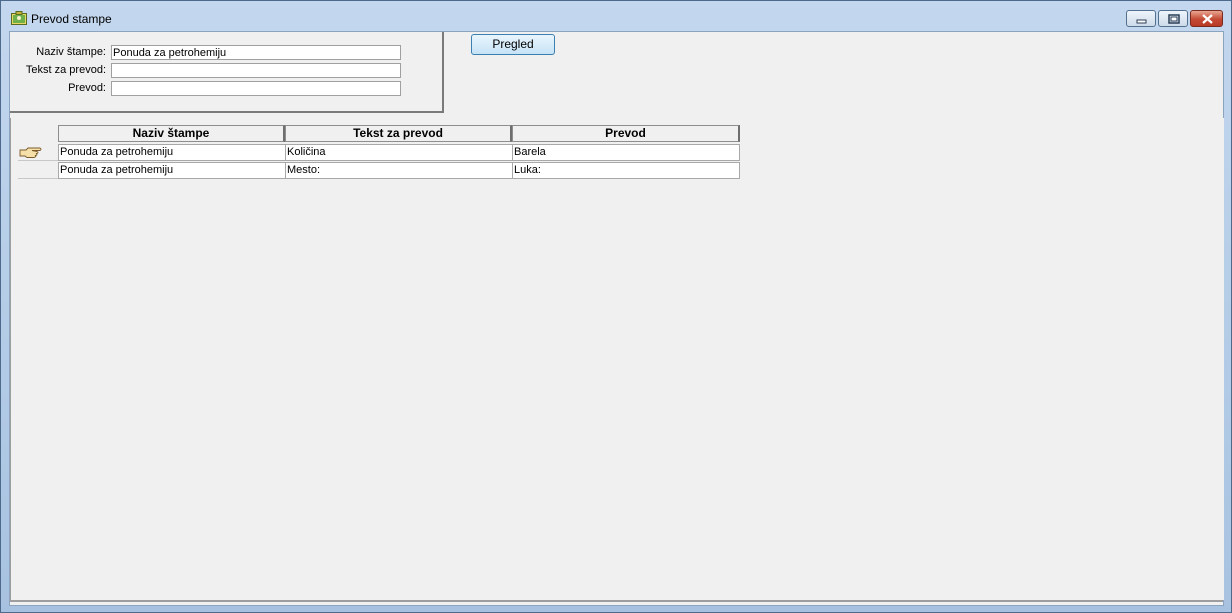 The image size is (1232, 613). I want to click on pointing-hand-icon, so click(30, 152).